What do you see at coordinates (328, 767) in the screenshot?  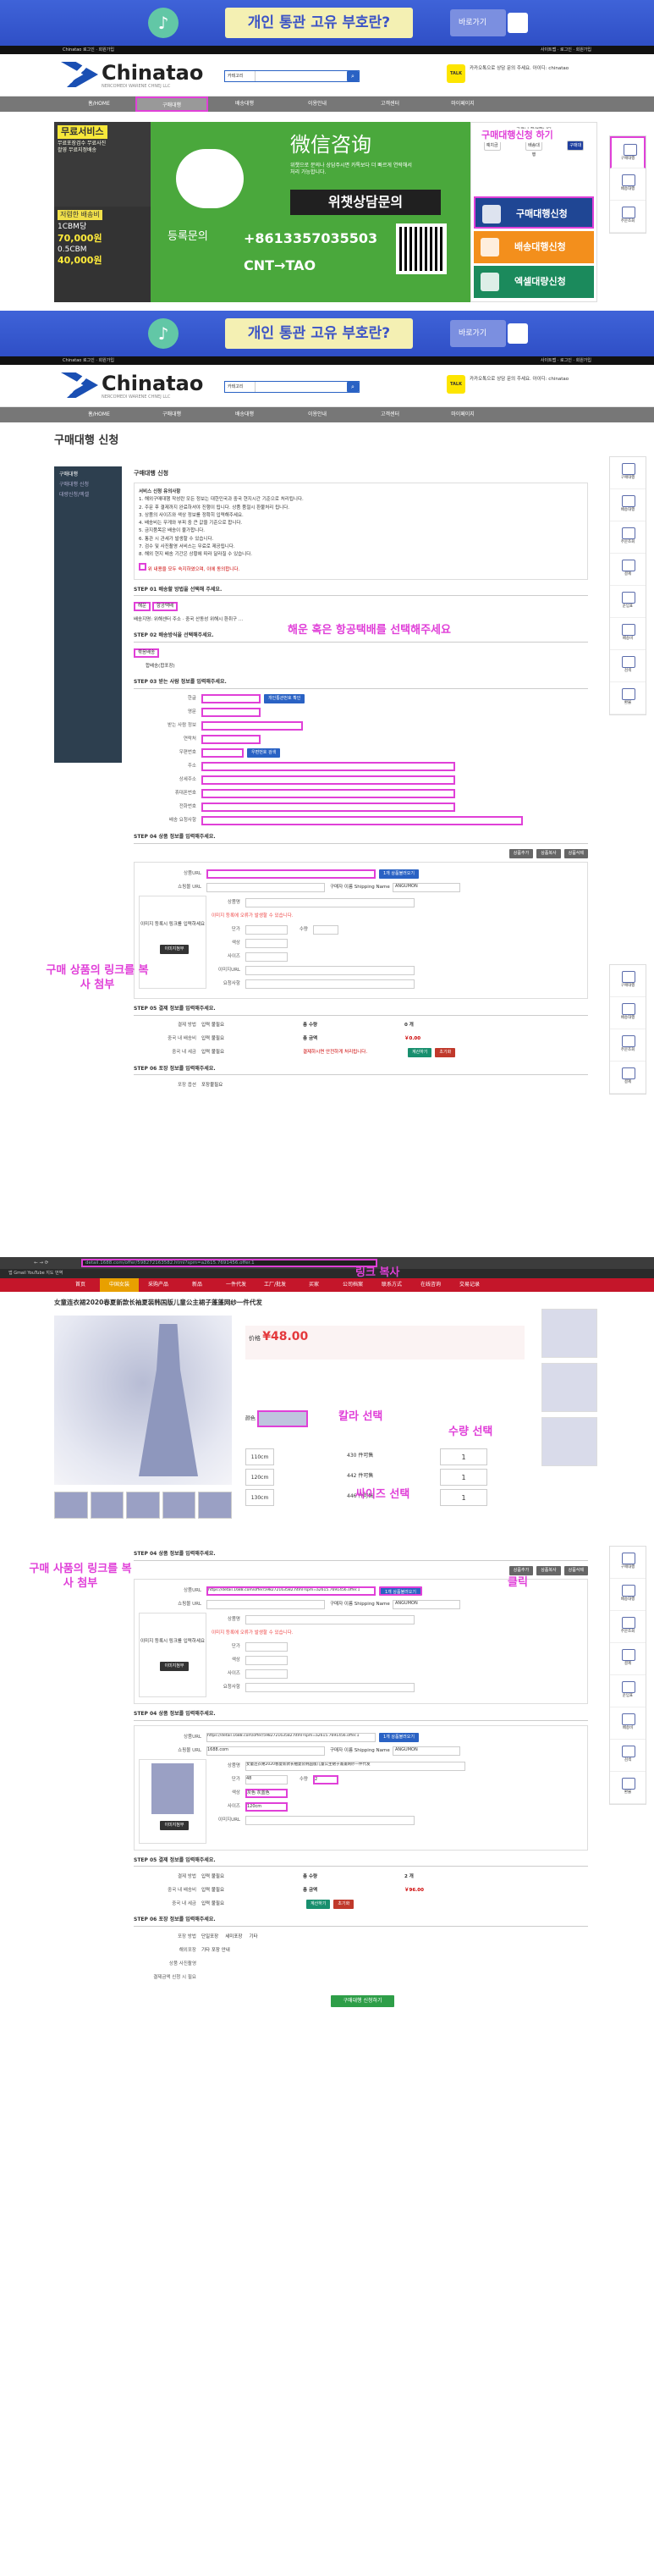 I see `address-input` at bounding box center [328, 767].